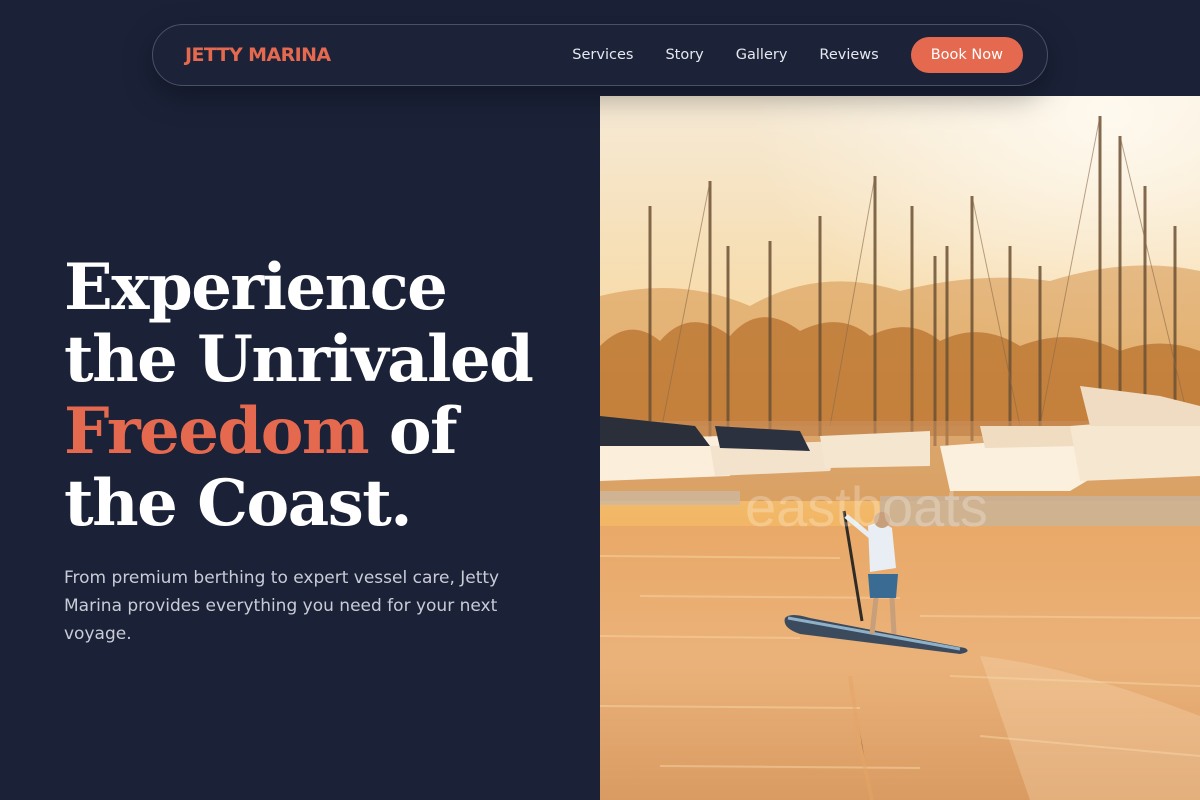 The height and width of the screenshot is (800, 1200). What do you see at coordinates (797, 55) in the screenshot?
I see `nav-links: Services Story Gallery Reviews Book Now` at bounding box center [797, 55].